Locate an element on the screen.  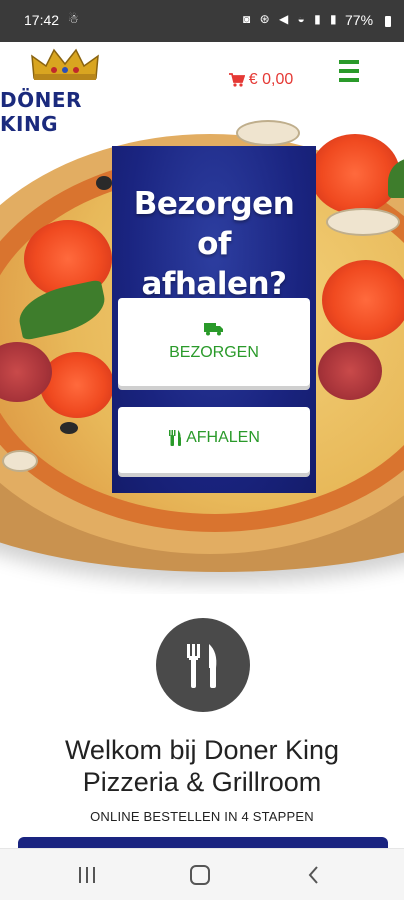
status-bar: 17:42 ☃ ◙ ⊛ ◀ ◒ ▮ ▮ 77% is located at coordinates (202, 21).